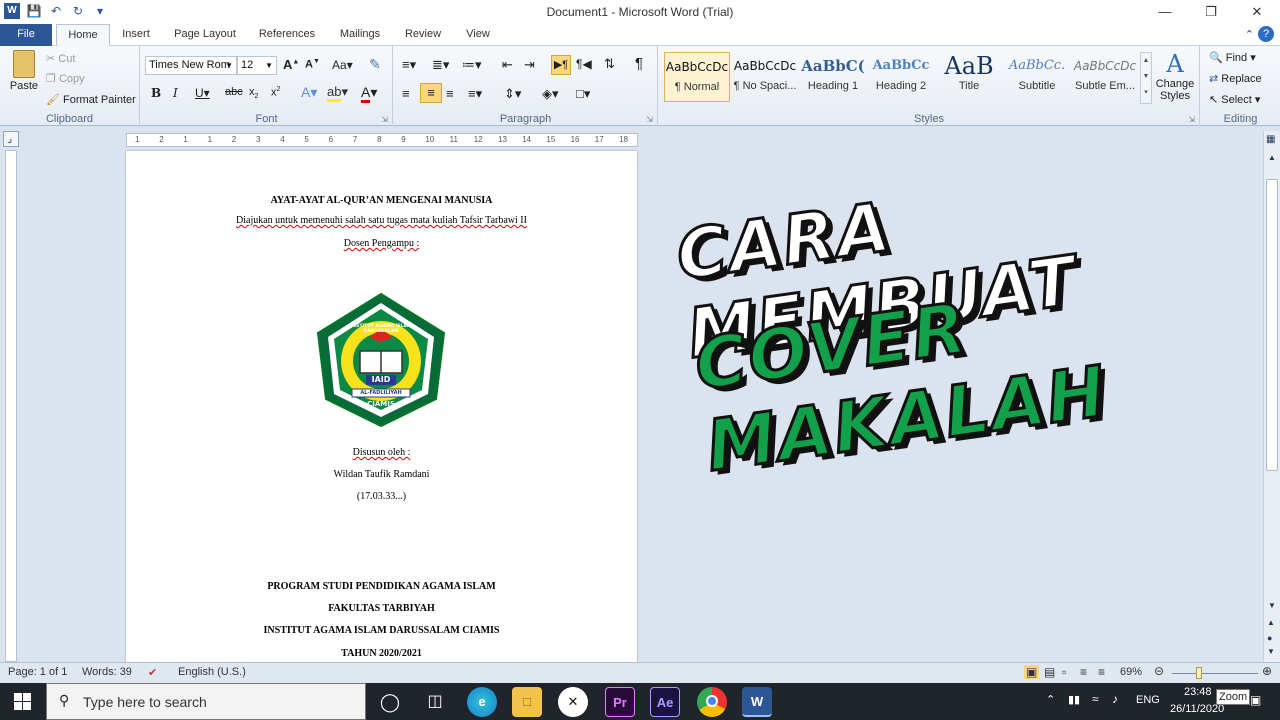 The image size is (1280, 720). Describe the element at coordinates (406, 93) in the screenshot. I see `align-left-icon: ≡` at that location.